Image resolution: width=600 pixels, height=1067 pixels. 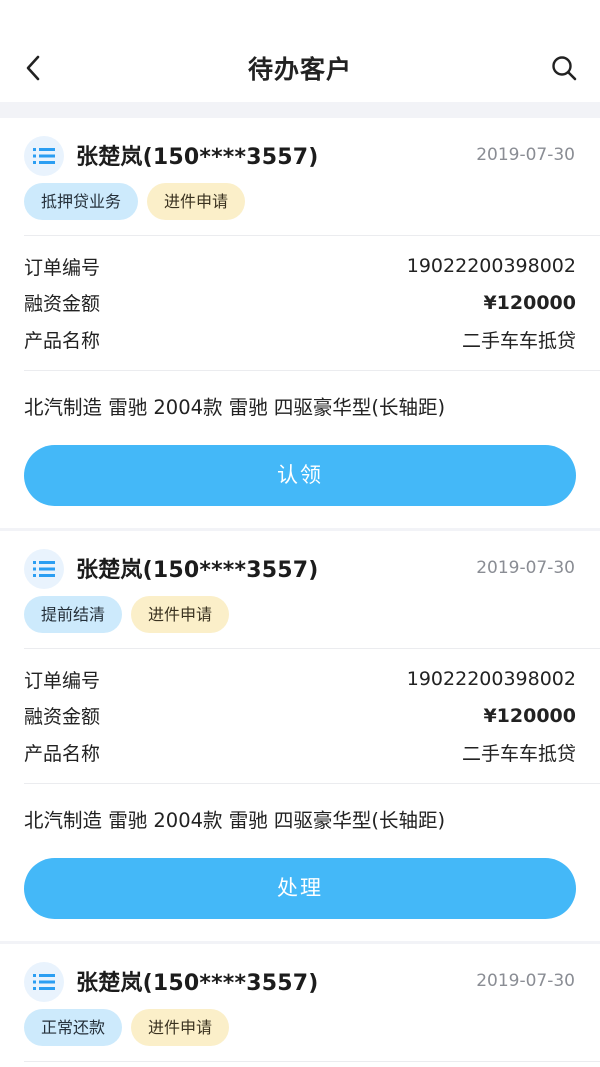 I want to click on tag-group: 抵押贷业务 进件申请, so click(x=135, y=201).